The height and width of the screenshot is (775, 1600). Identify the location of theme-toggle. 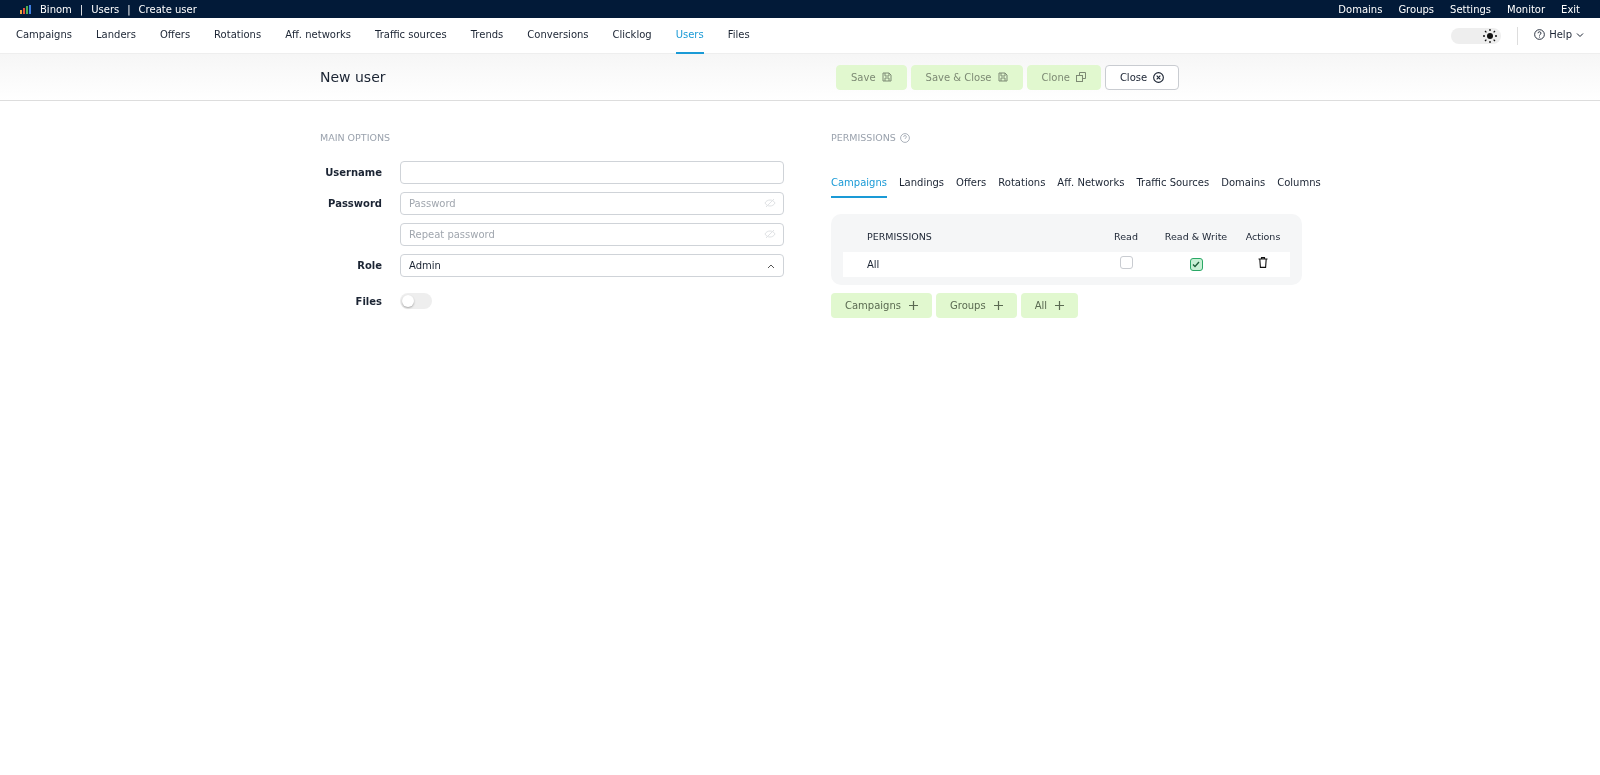
(1476, 35).